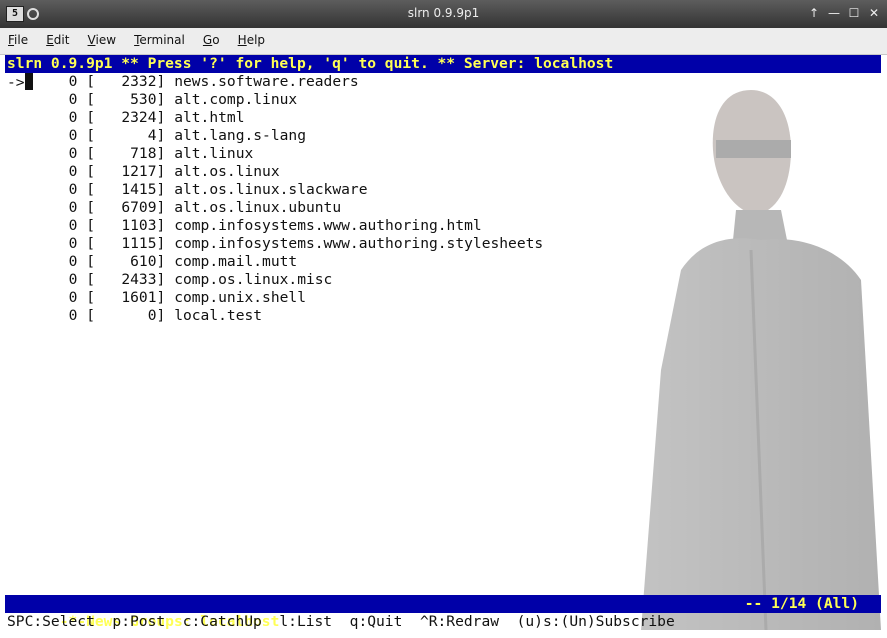 Image resolution: width=887 pixels, height=638 pixels. I want to click on article-total: [ 2433], so click(126, 279).